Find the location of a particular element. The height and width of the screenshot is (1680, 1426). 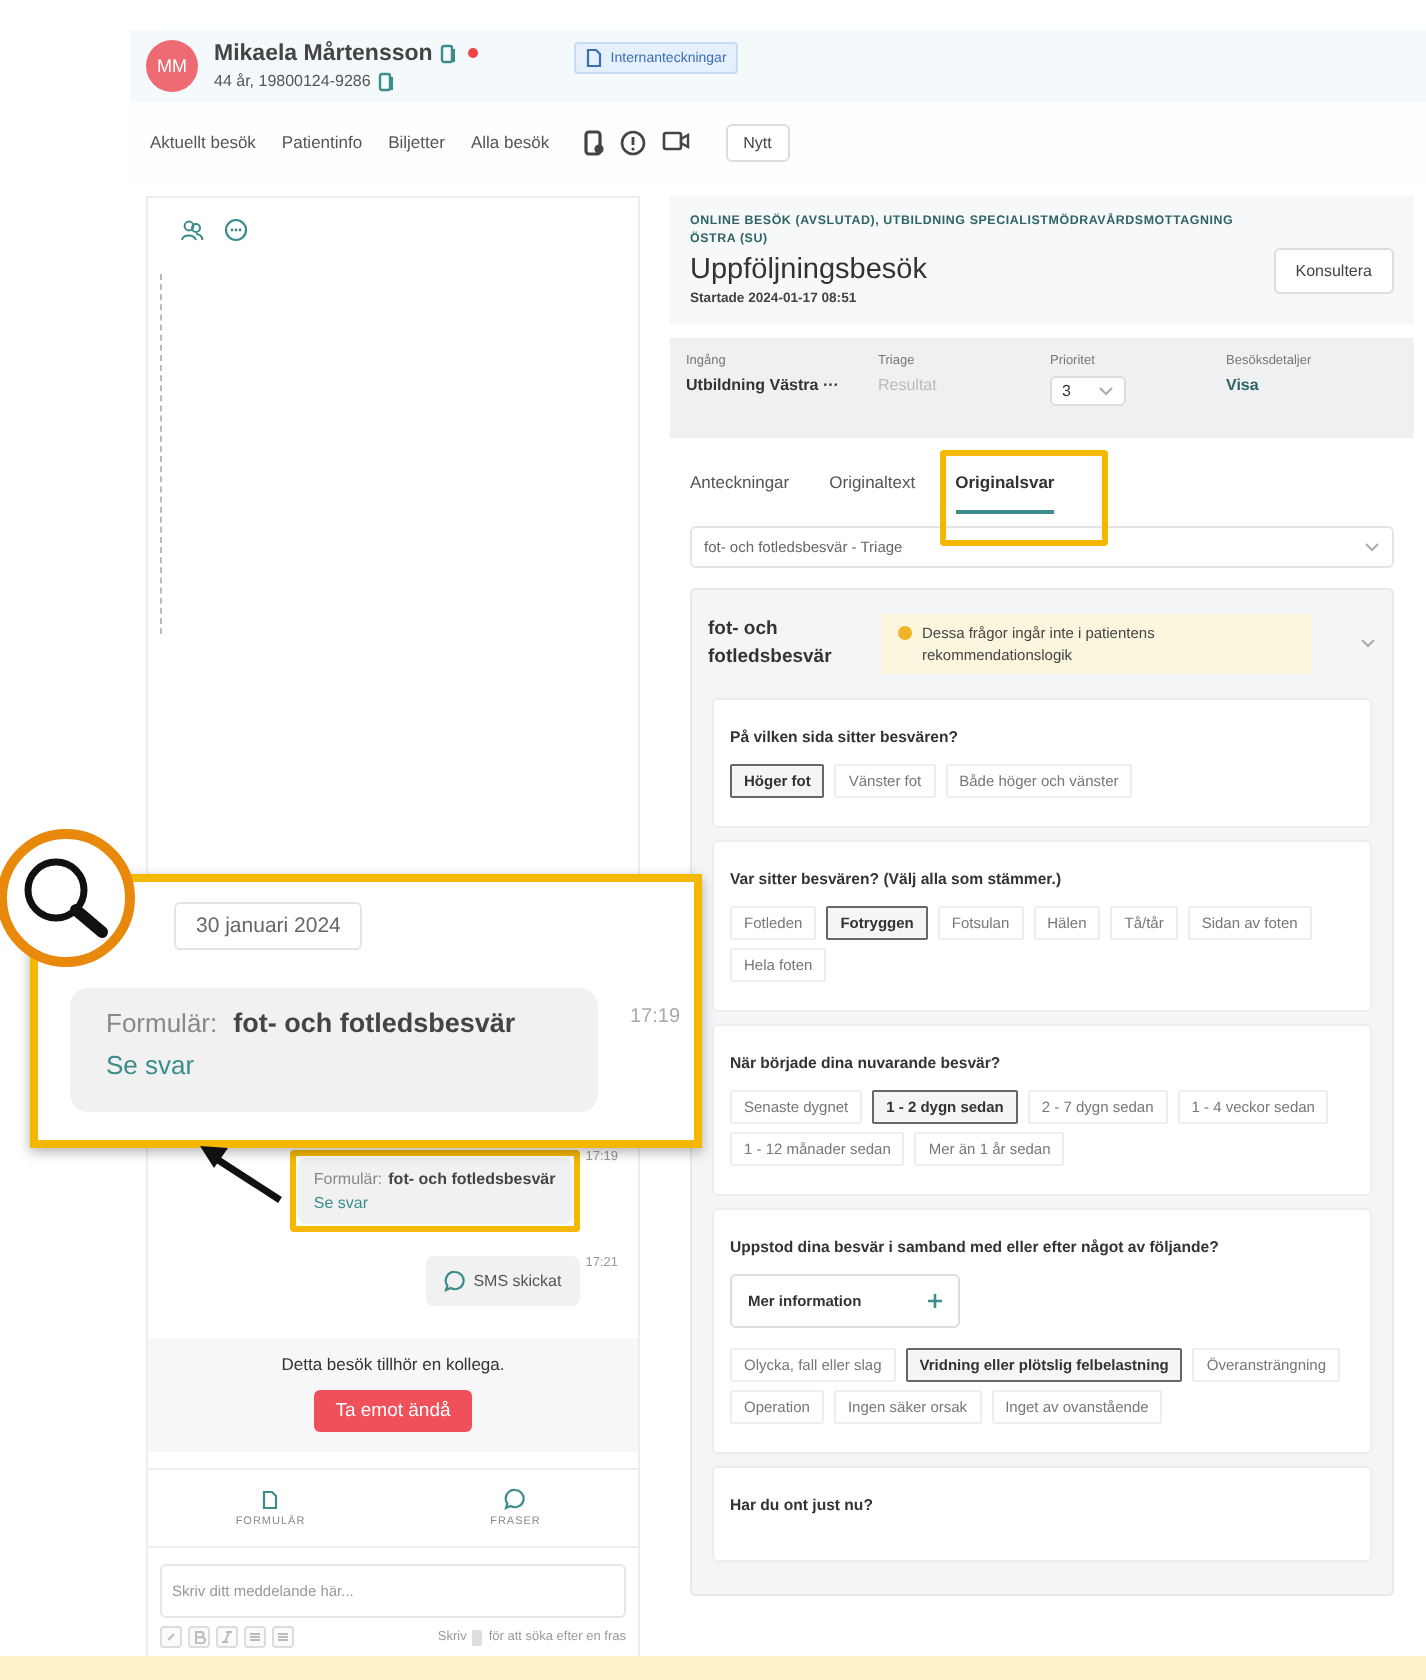

nav-link: Patientinfo is located at coordinates (322, 142).